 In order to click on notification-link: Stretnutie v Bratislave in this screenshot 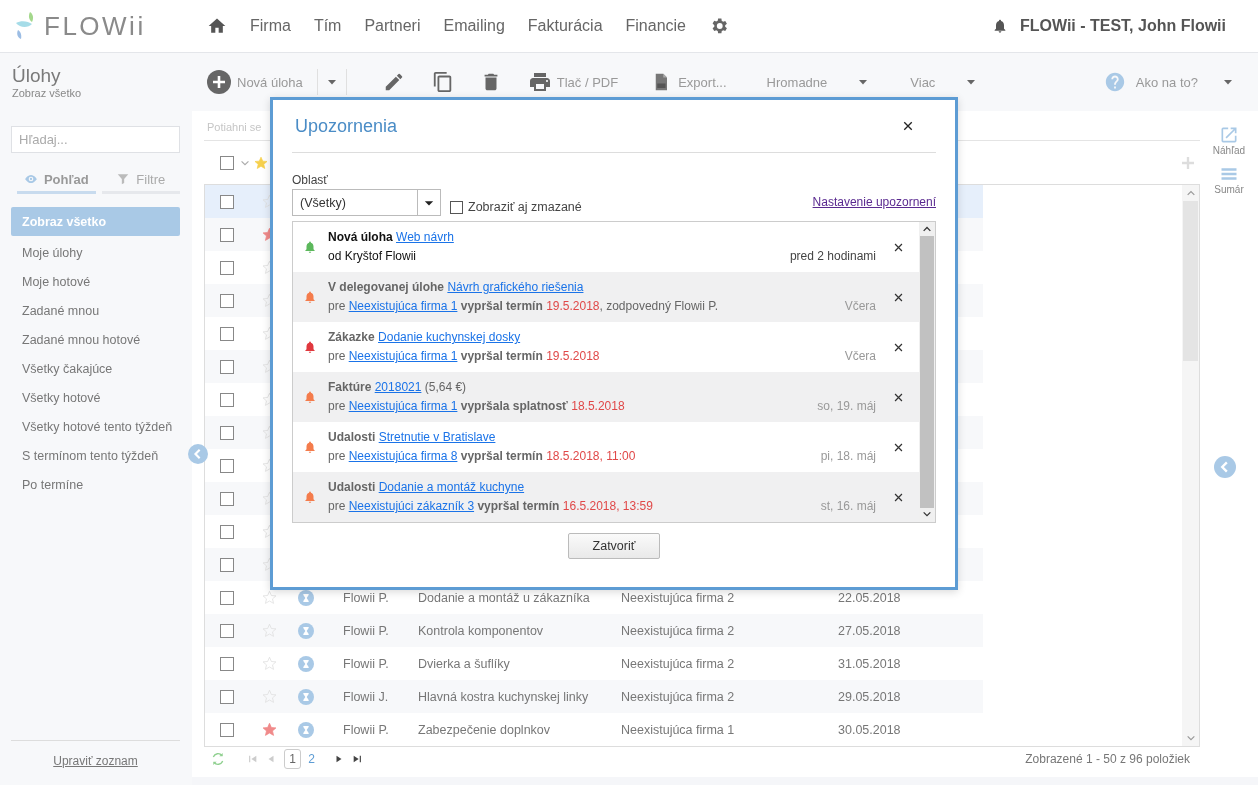, I will do `click(437, 437)`.